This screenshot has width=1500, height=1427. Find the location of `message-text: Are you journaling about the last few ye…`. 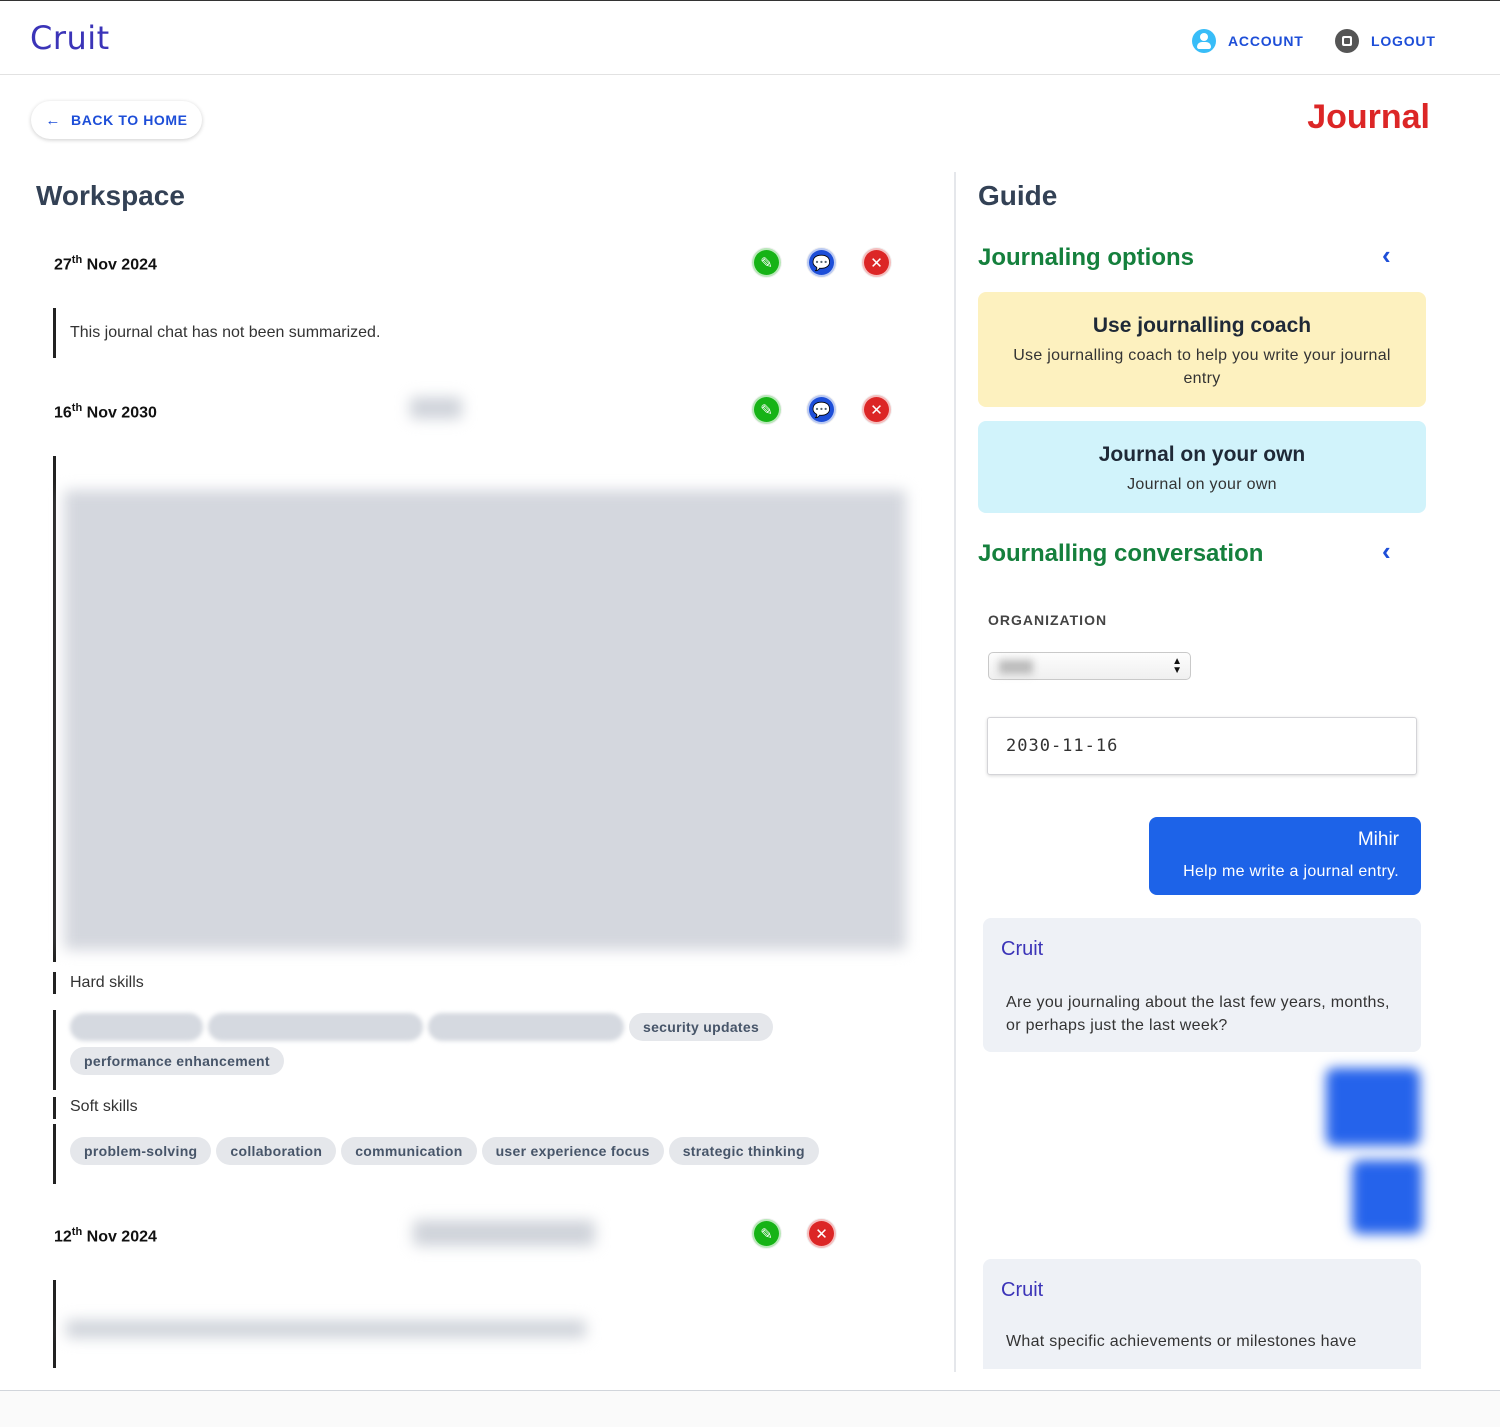

message-text: Are you journaling about the last few ye… is located at coordinates (1198, 1014).